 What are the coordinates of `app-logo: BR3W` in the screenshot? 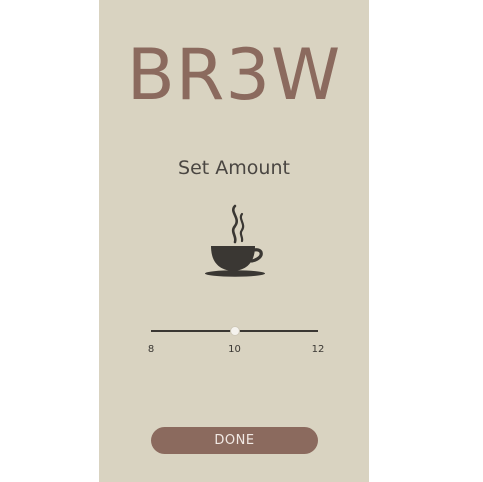 It's located at (234, 75).